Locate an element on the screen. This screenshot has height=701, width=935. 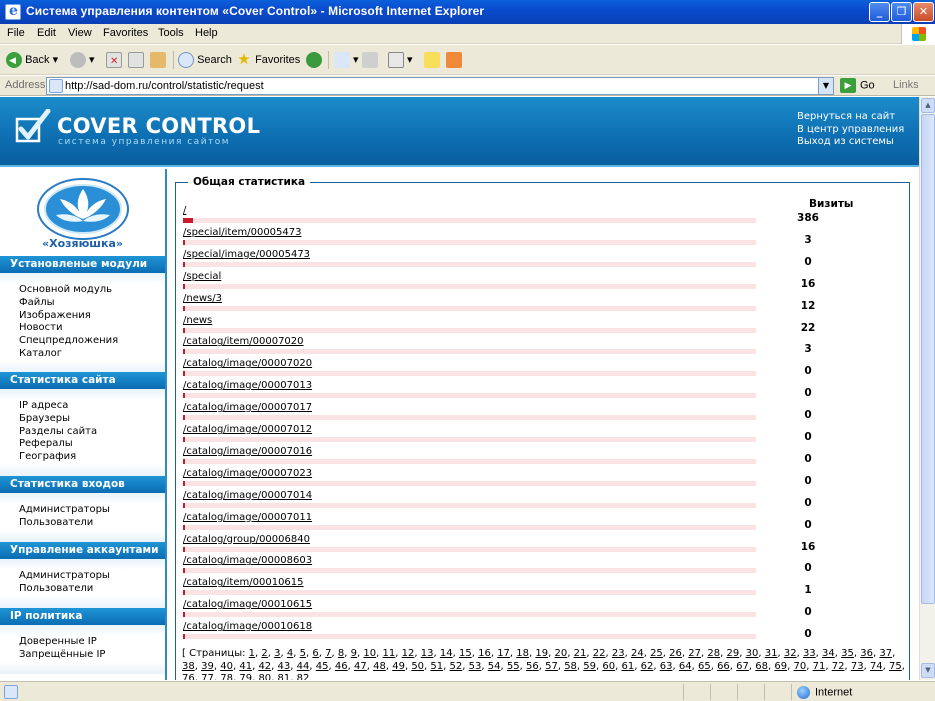
path-link: / is located at coordinates (184, 210).